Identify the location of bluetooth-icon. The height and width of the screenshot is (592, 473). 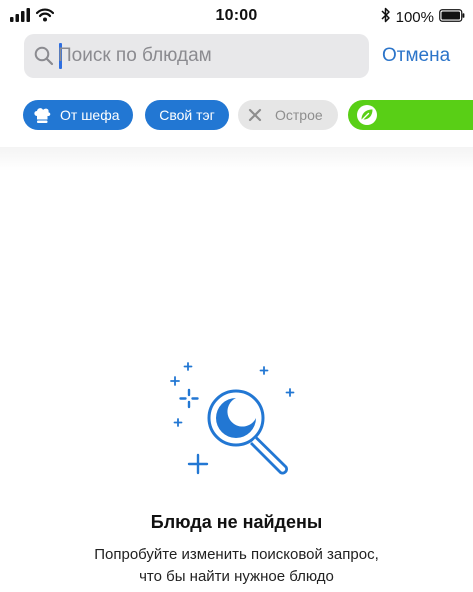
(386, 17).